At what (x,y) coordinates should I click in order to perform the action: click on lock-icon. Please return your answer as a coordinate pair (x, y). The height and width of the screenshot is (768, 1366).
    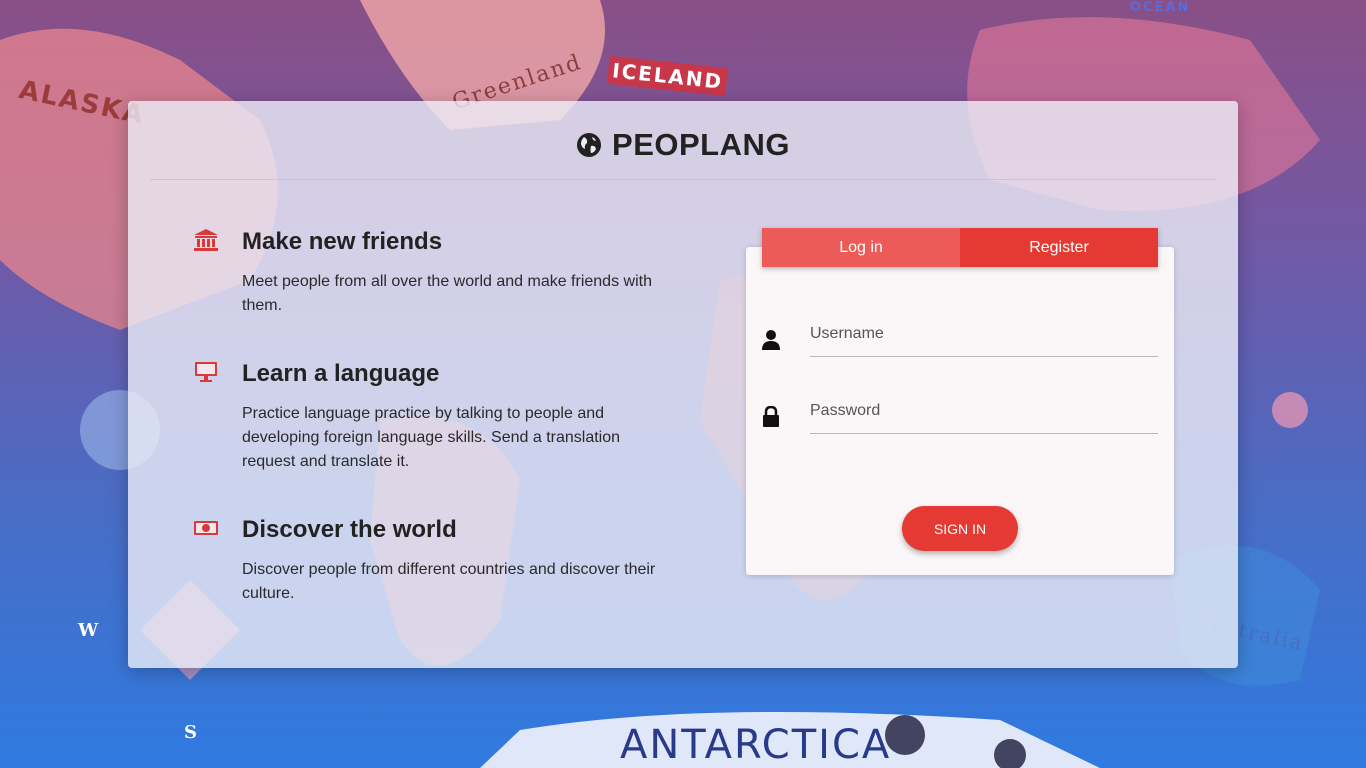
    Looking at the image, I should click on (771, 416).